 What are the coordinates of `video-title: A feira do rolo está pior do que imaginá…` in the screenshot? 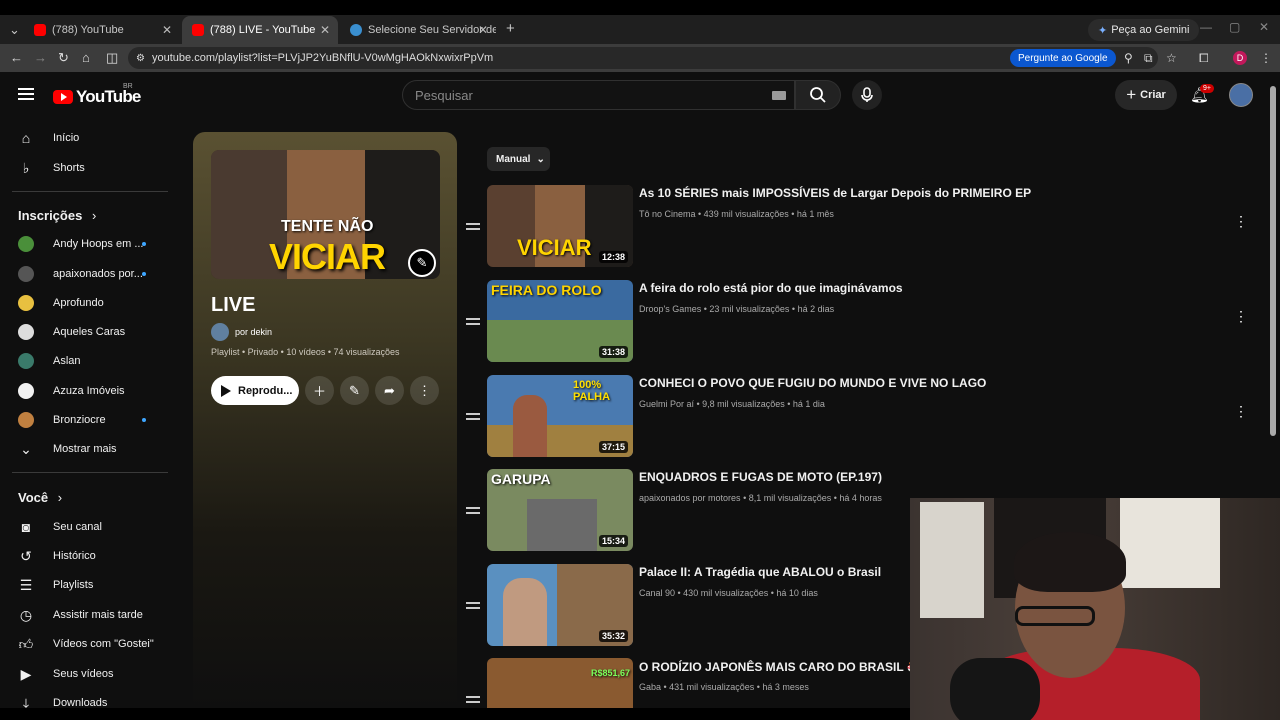 It's located at (771, 288).